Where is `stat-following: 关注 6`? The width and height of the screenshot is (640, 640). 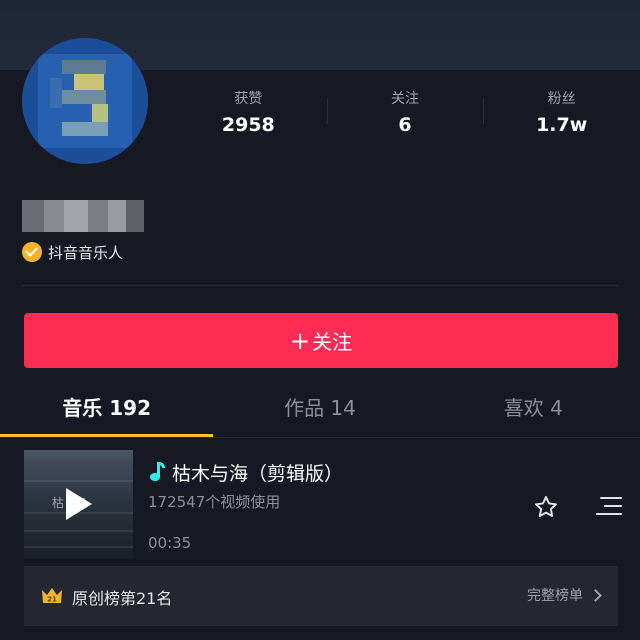
stat-following: 关注 6 is located at coordinates (405, 105).